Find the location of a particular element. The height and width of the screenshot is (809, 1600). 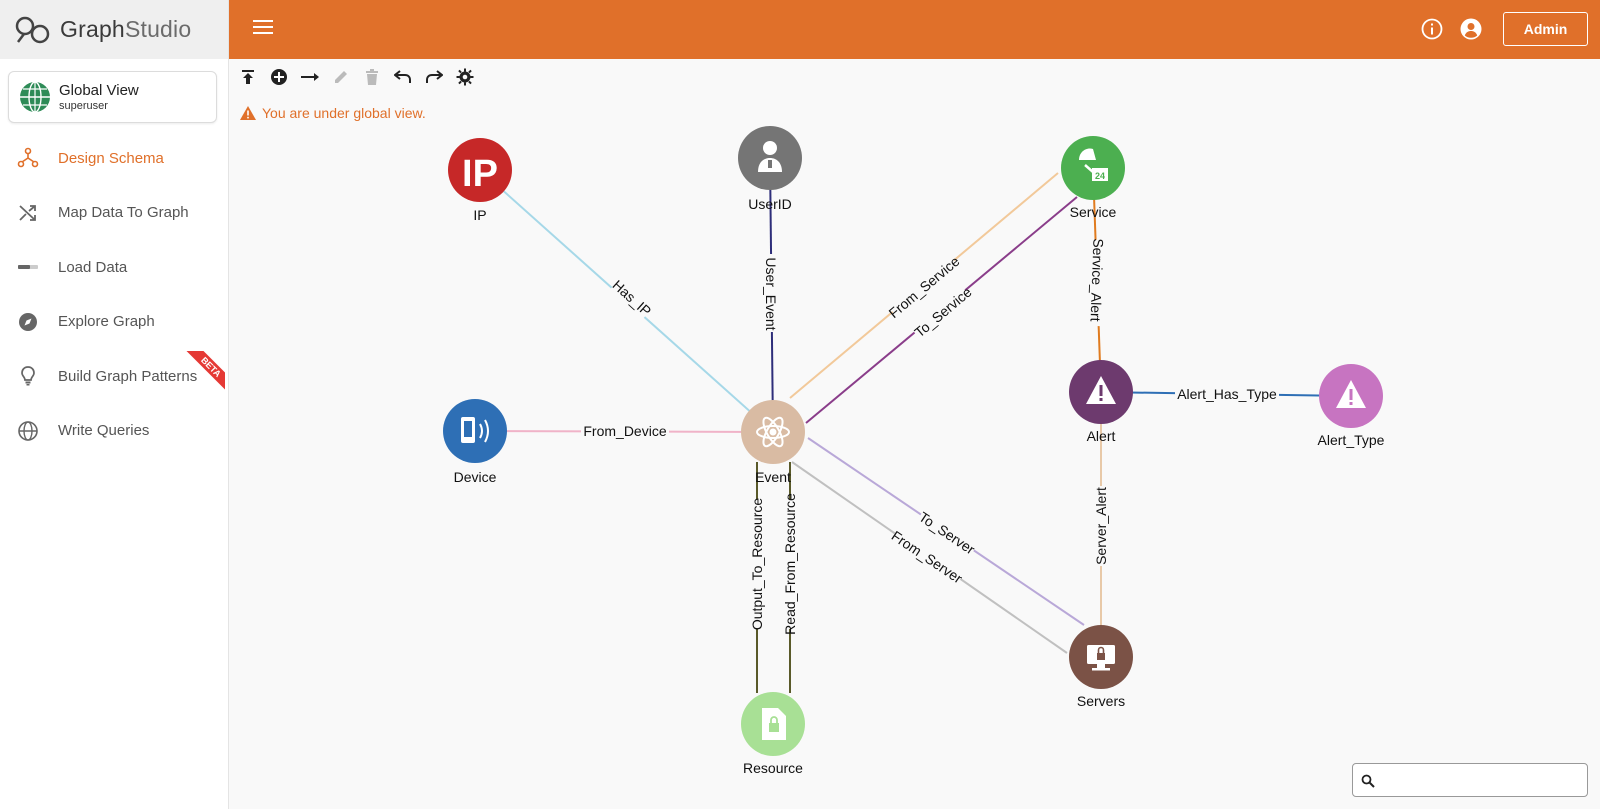

svg-text: Has_IP is located at coordinates (632, 298).